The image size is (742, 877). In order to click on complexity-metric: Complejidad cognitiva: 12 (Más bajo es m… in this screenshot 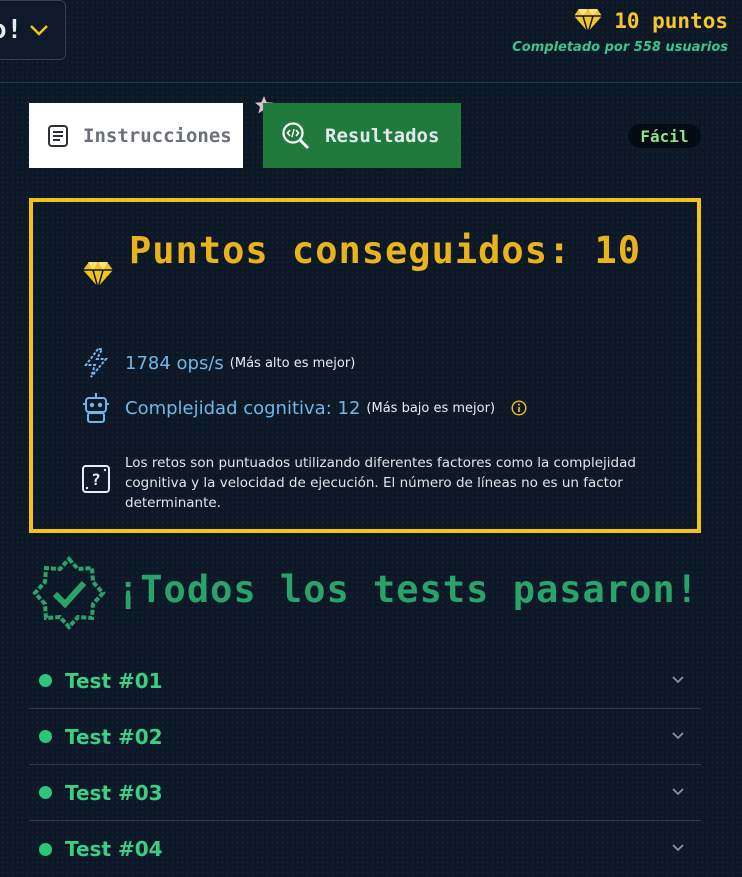, I will do `click(304, 408)`.